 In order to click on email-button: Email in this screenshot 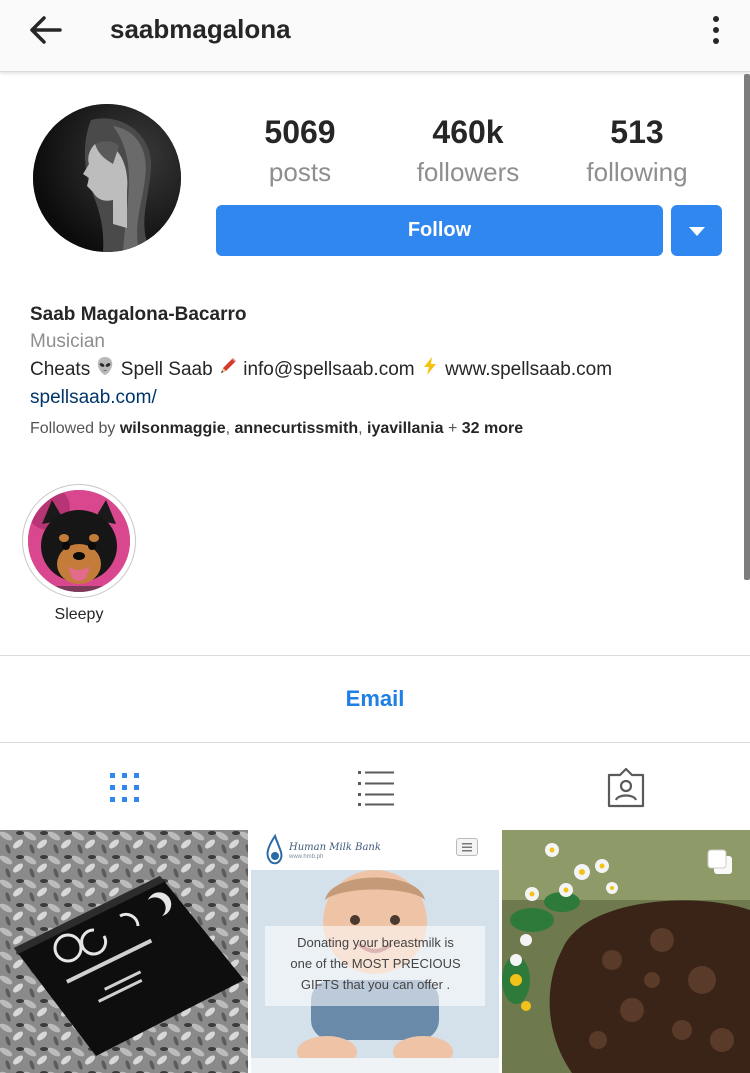, I will do `click(375, 699)`.